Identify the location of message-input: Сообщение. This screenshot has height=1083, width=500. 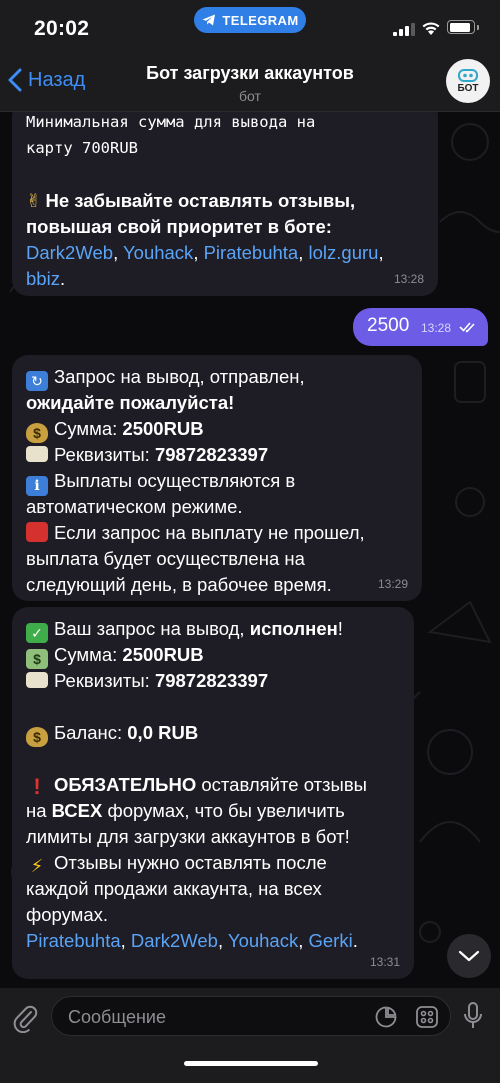
(251, 1016).